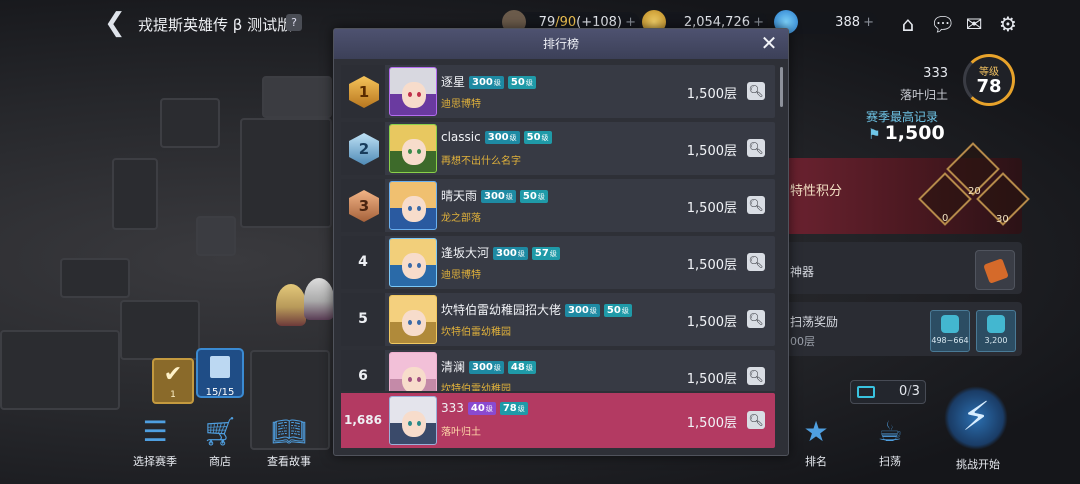 Image resolution: width=1080 pixels, height=484 pixels. What do you see at coordinates (117, 23) in the screenshot?
I see `back-chevron-icon: ❮` at bounding box center [117, 23].